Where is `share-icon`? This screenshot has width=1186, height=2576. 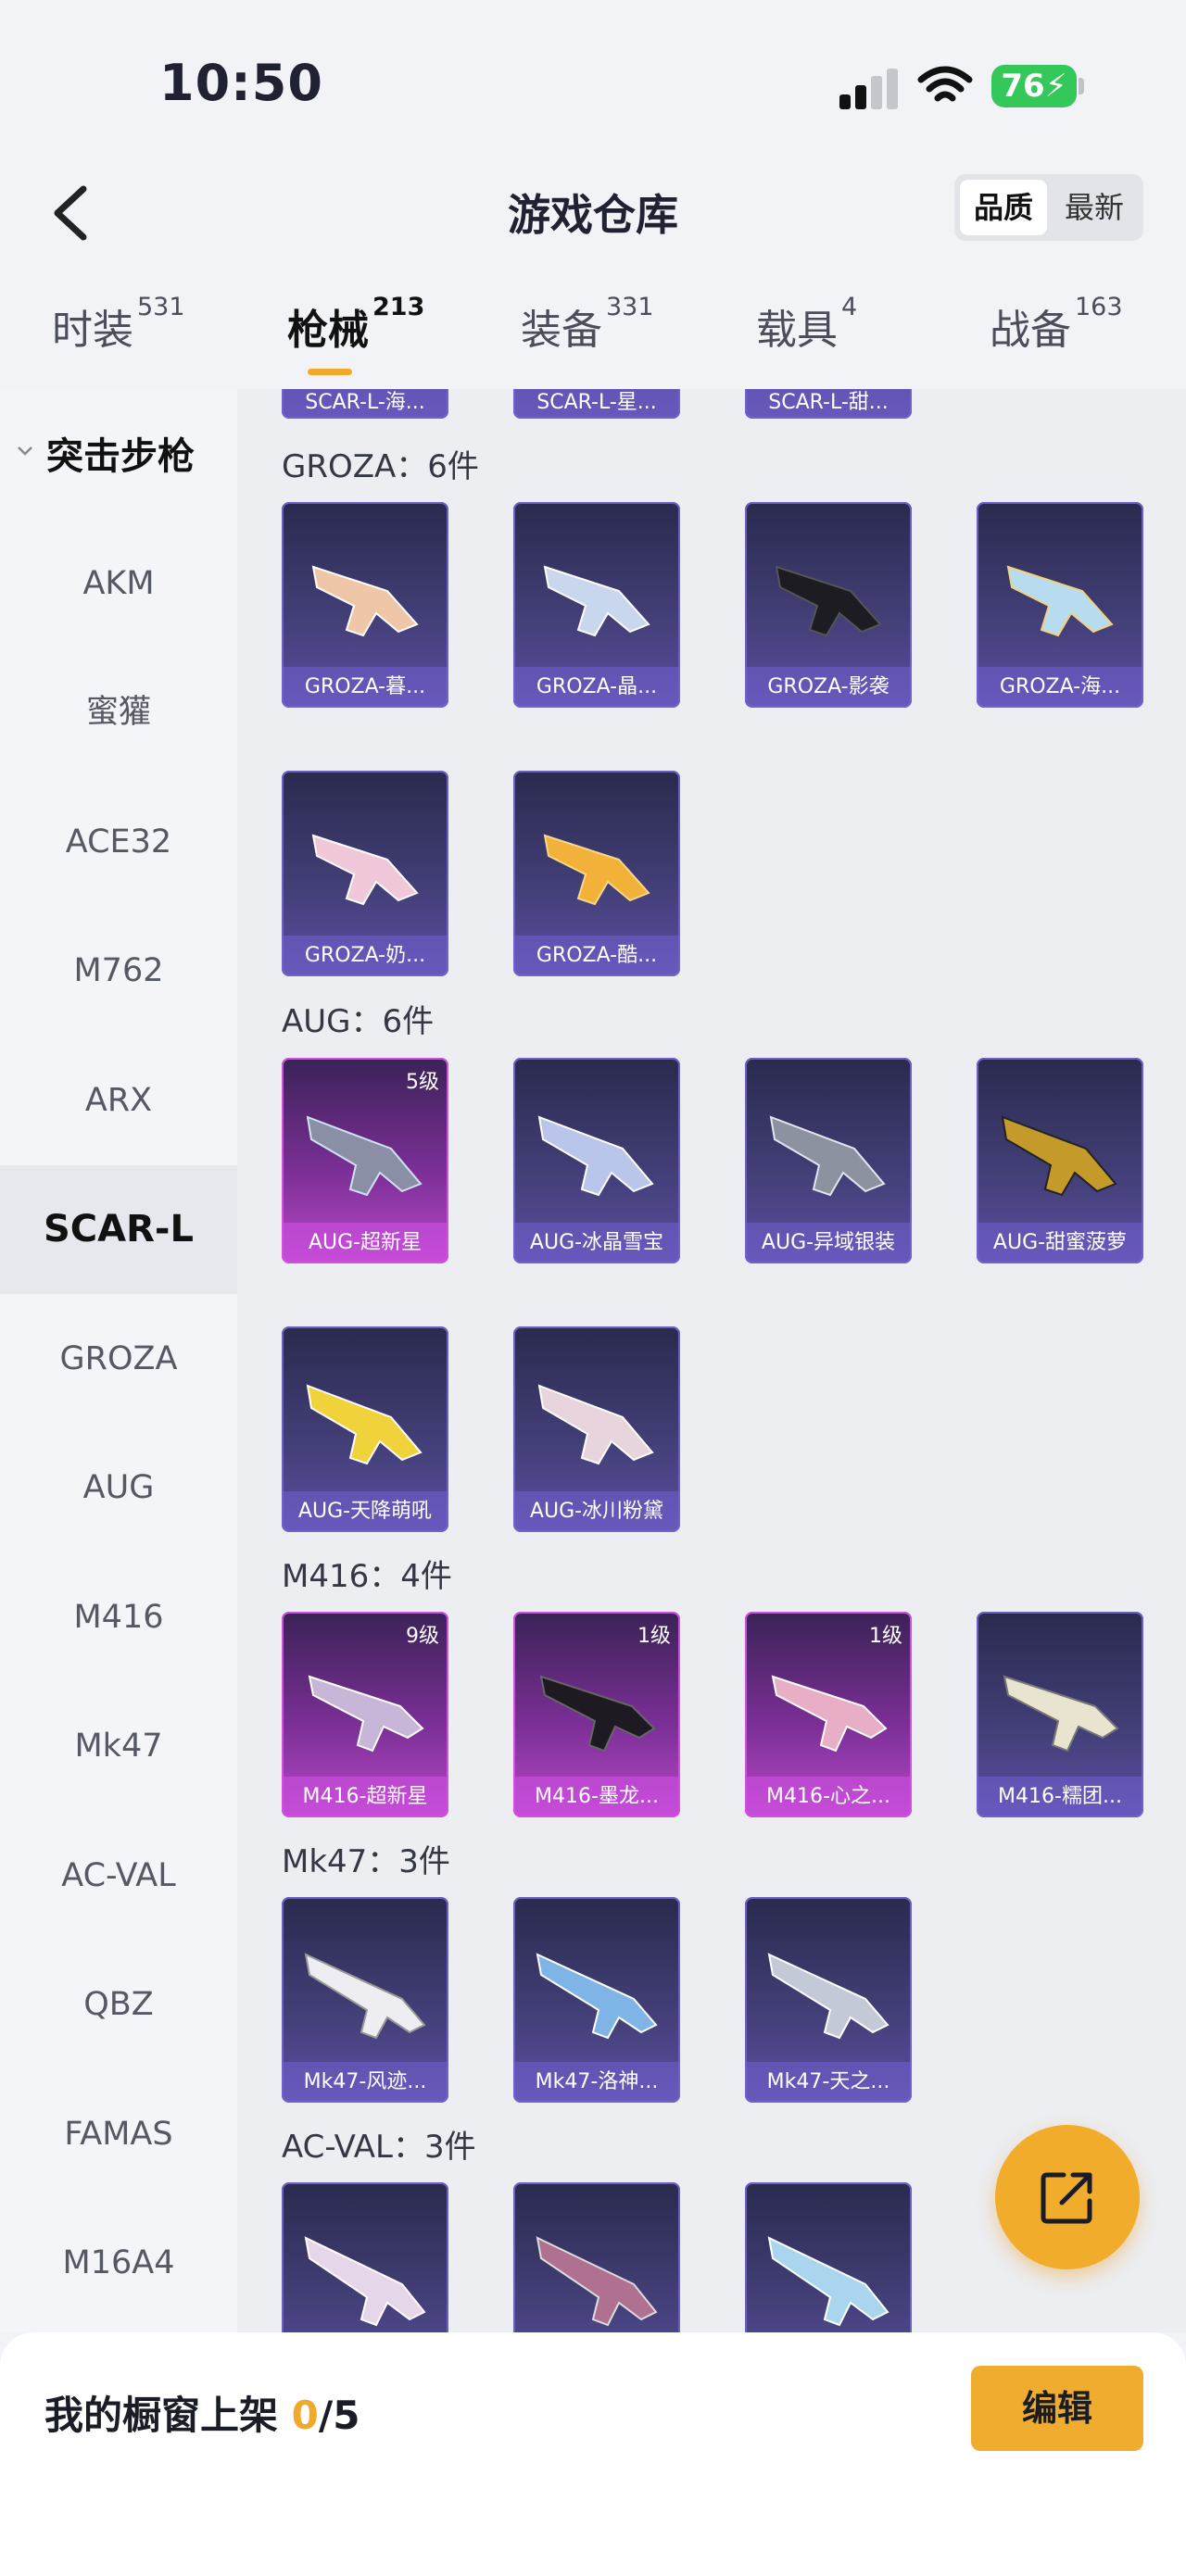 share-icon is located at coordinates (1066, 2198).